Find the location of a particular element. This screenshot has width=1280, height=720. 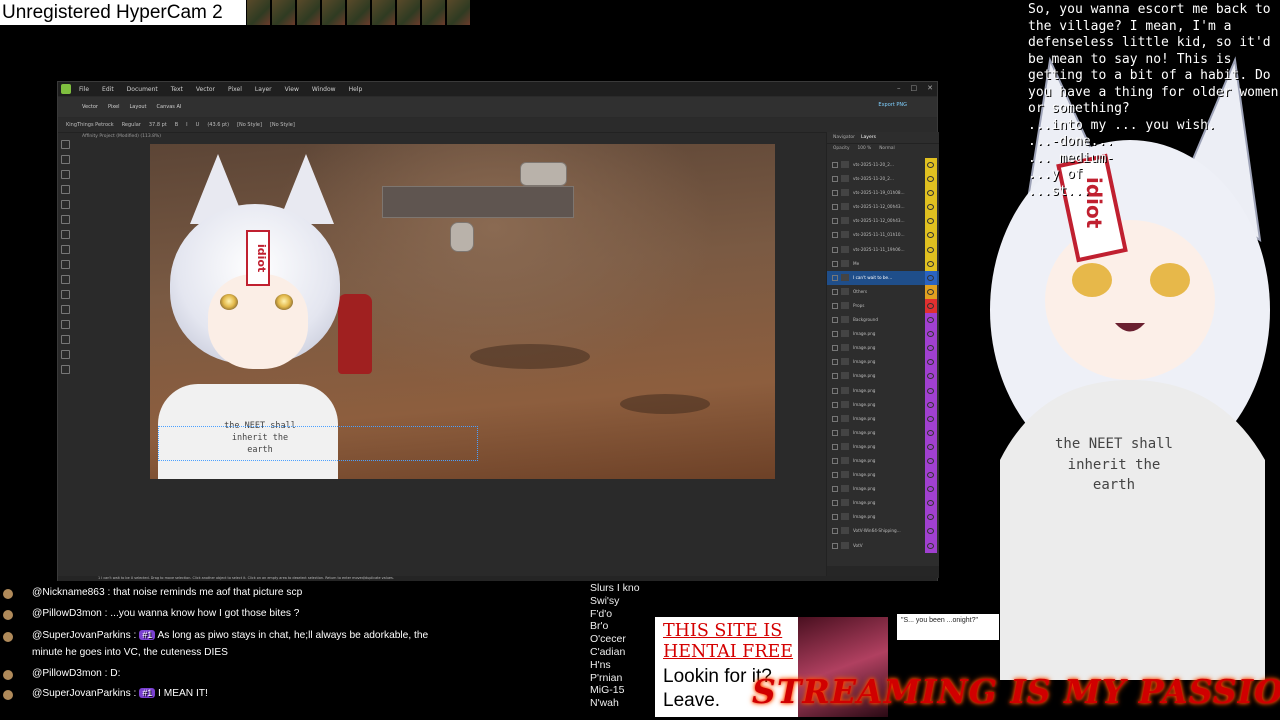

tab-navigator: Navigator is located at coordinates (844, 137).